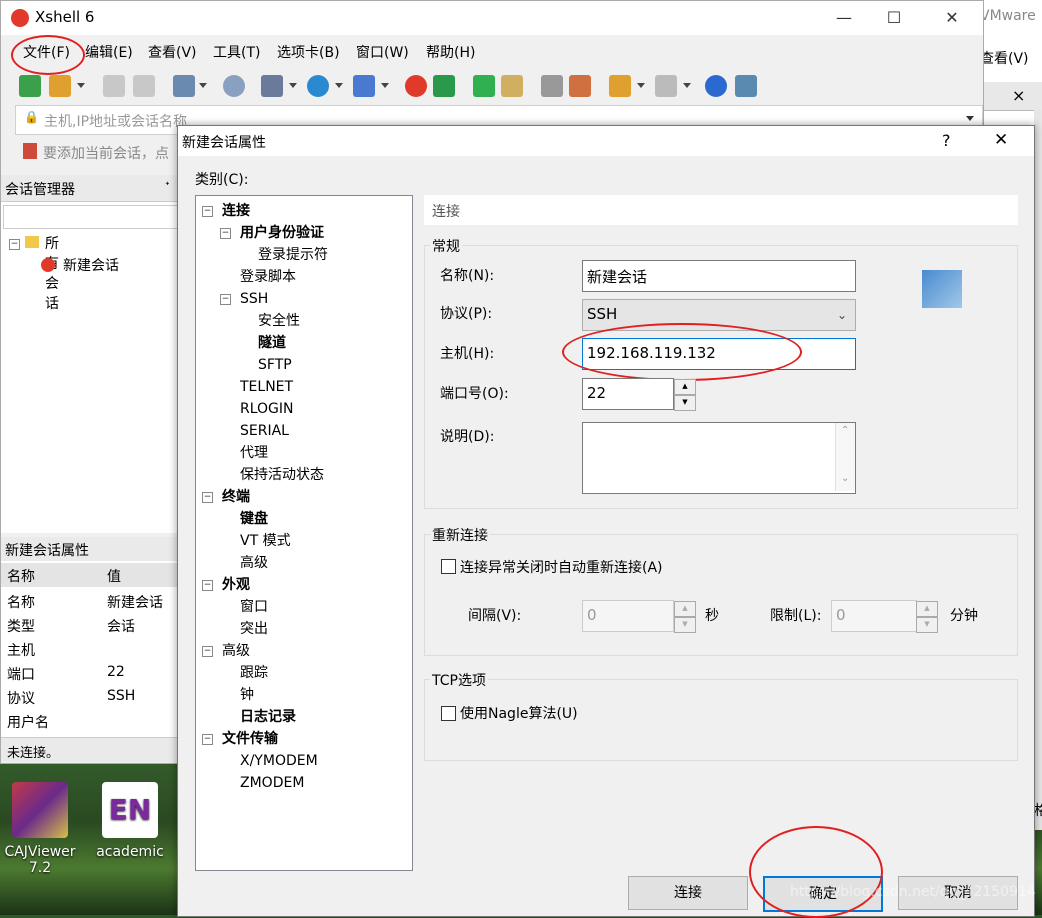 The width and height of the screenshot is (1042, 918). Describe the element at coordinates (254, 629) in the screenshot. I see `category-item-label: 突出` at that location.